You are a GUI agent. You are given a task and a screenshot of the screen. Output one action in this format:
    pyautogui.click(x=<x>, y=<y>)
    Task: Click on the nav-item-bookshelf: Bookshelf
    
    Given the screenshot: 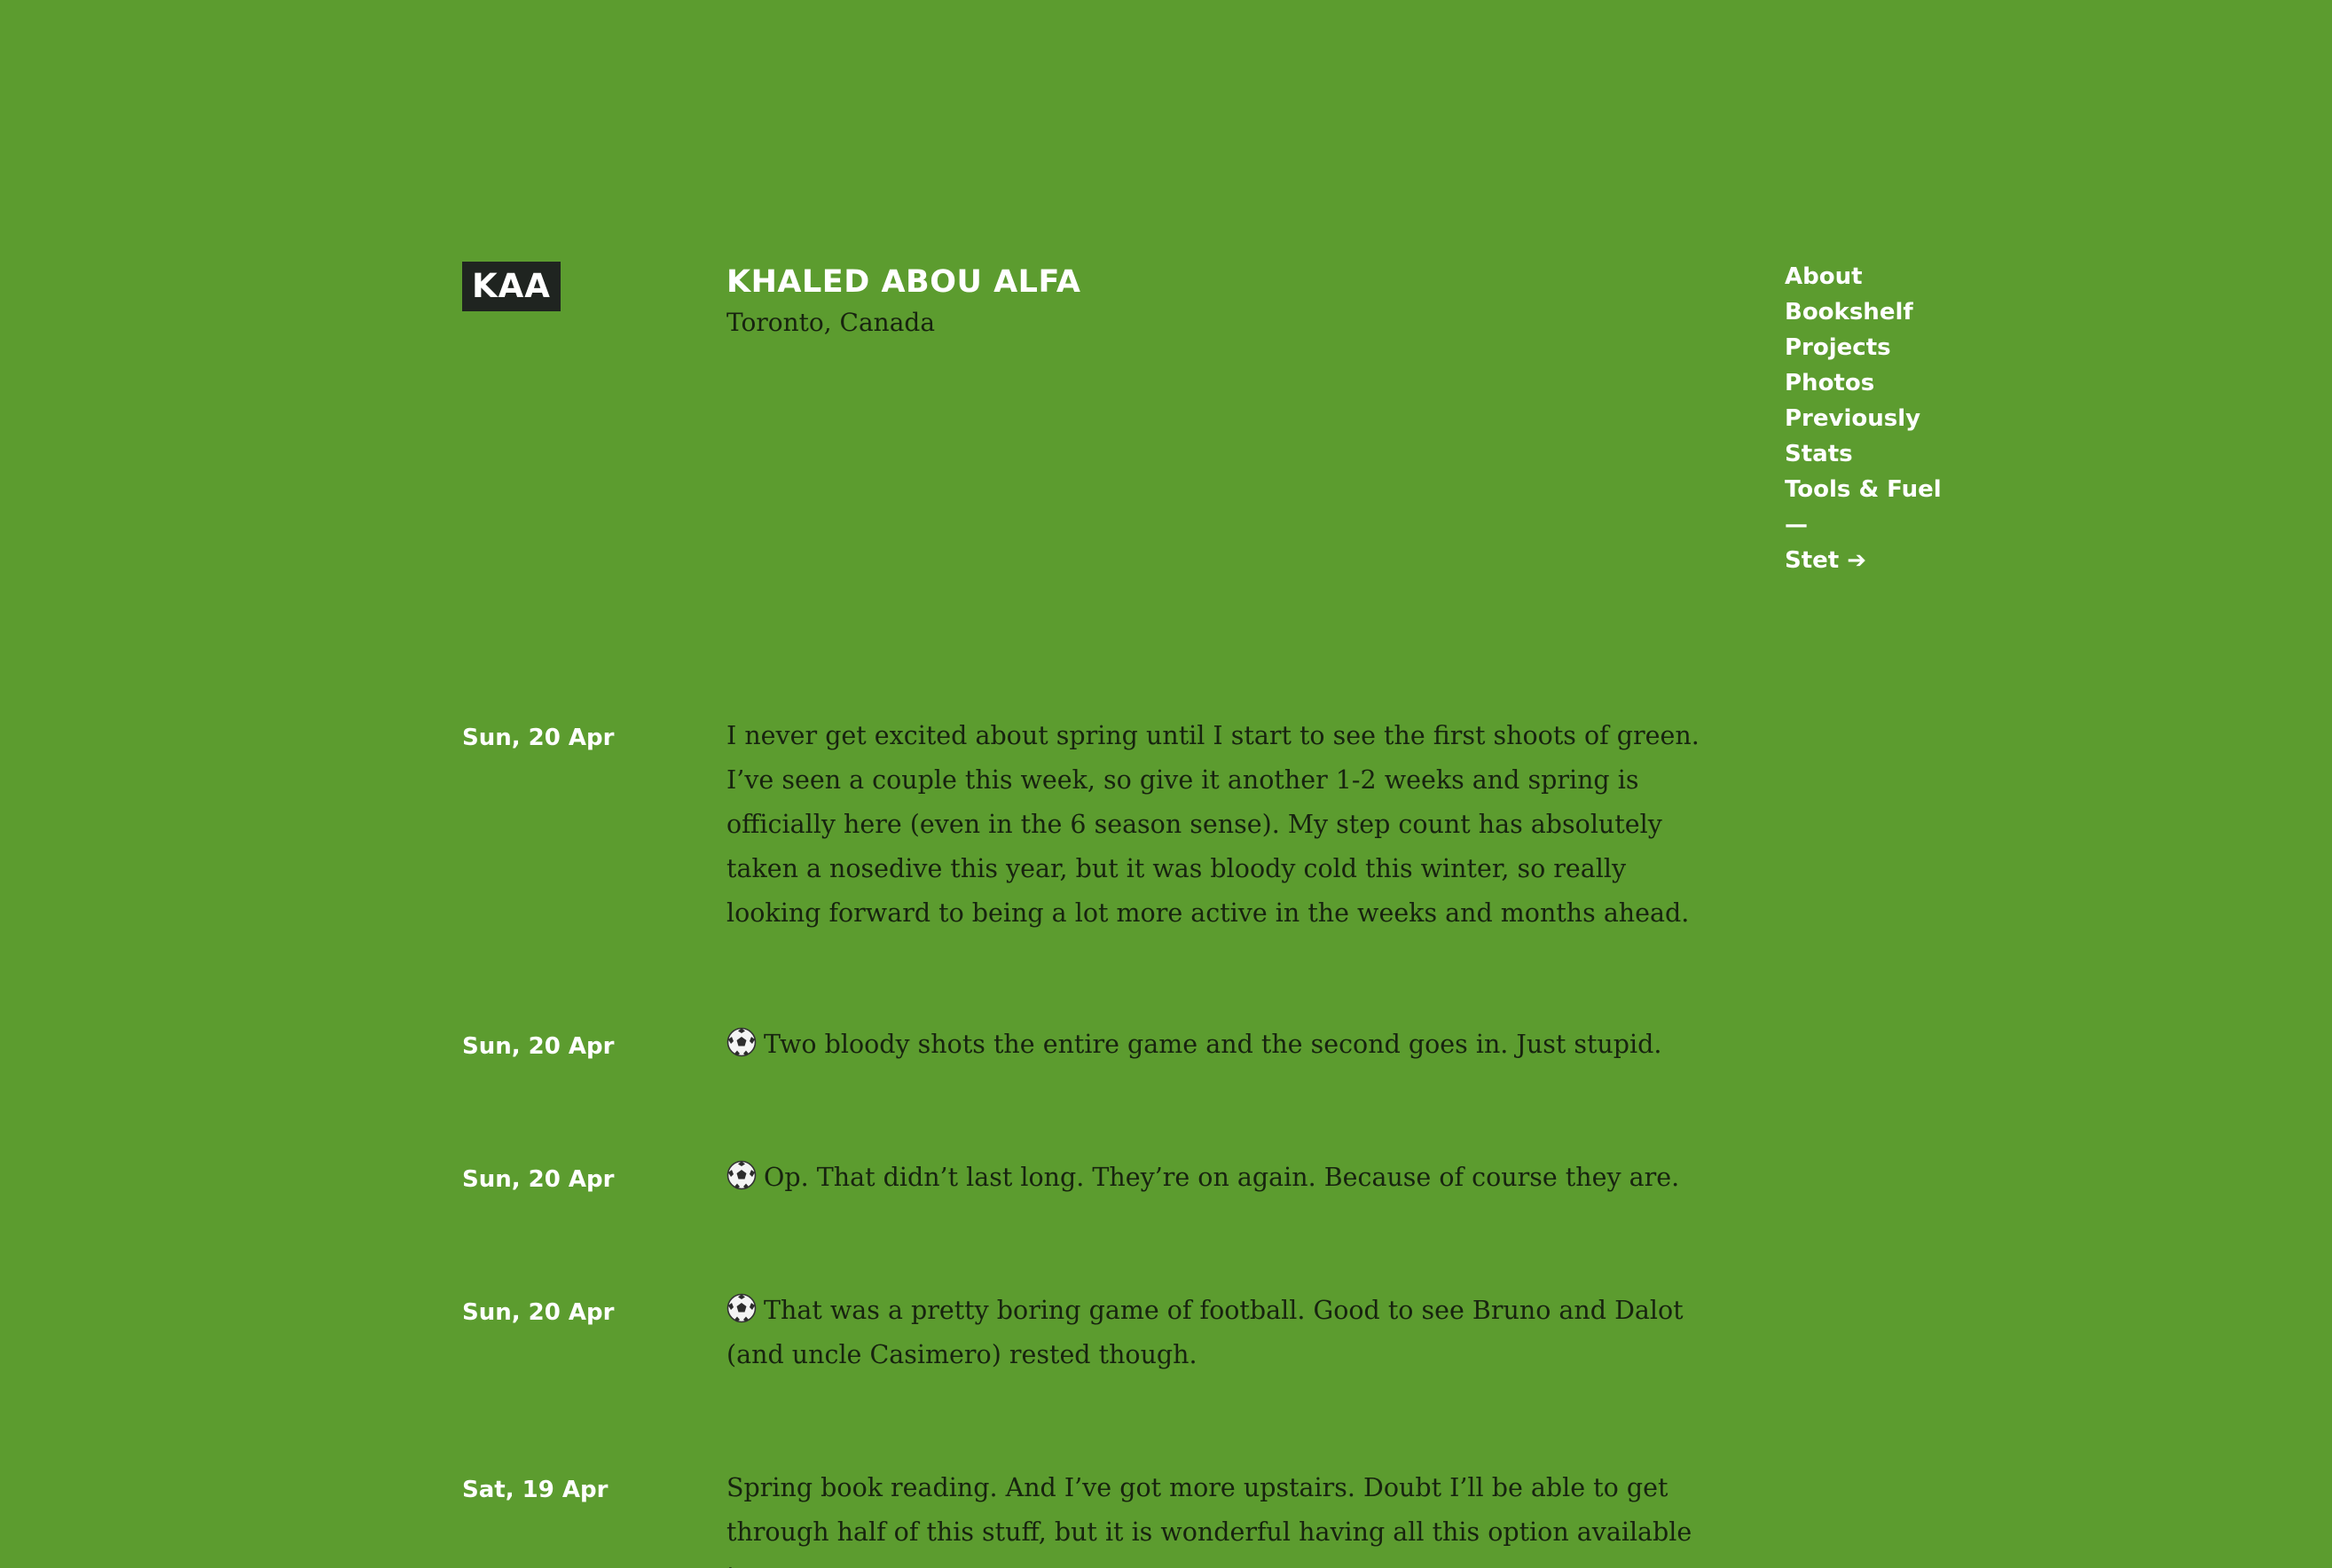 What is the action you would take?
    pyautogui.click(x=1891, y=312)
    